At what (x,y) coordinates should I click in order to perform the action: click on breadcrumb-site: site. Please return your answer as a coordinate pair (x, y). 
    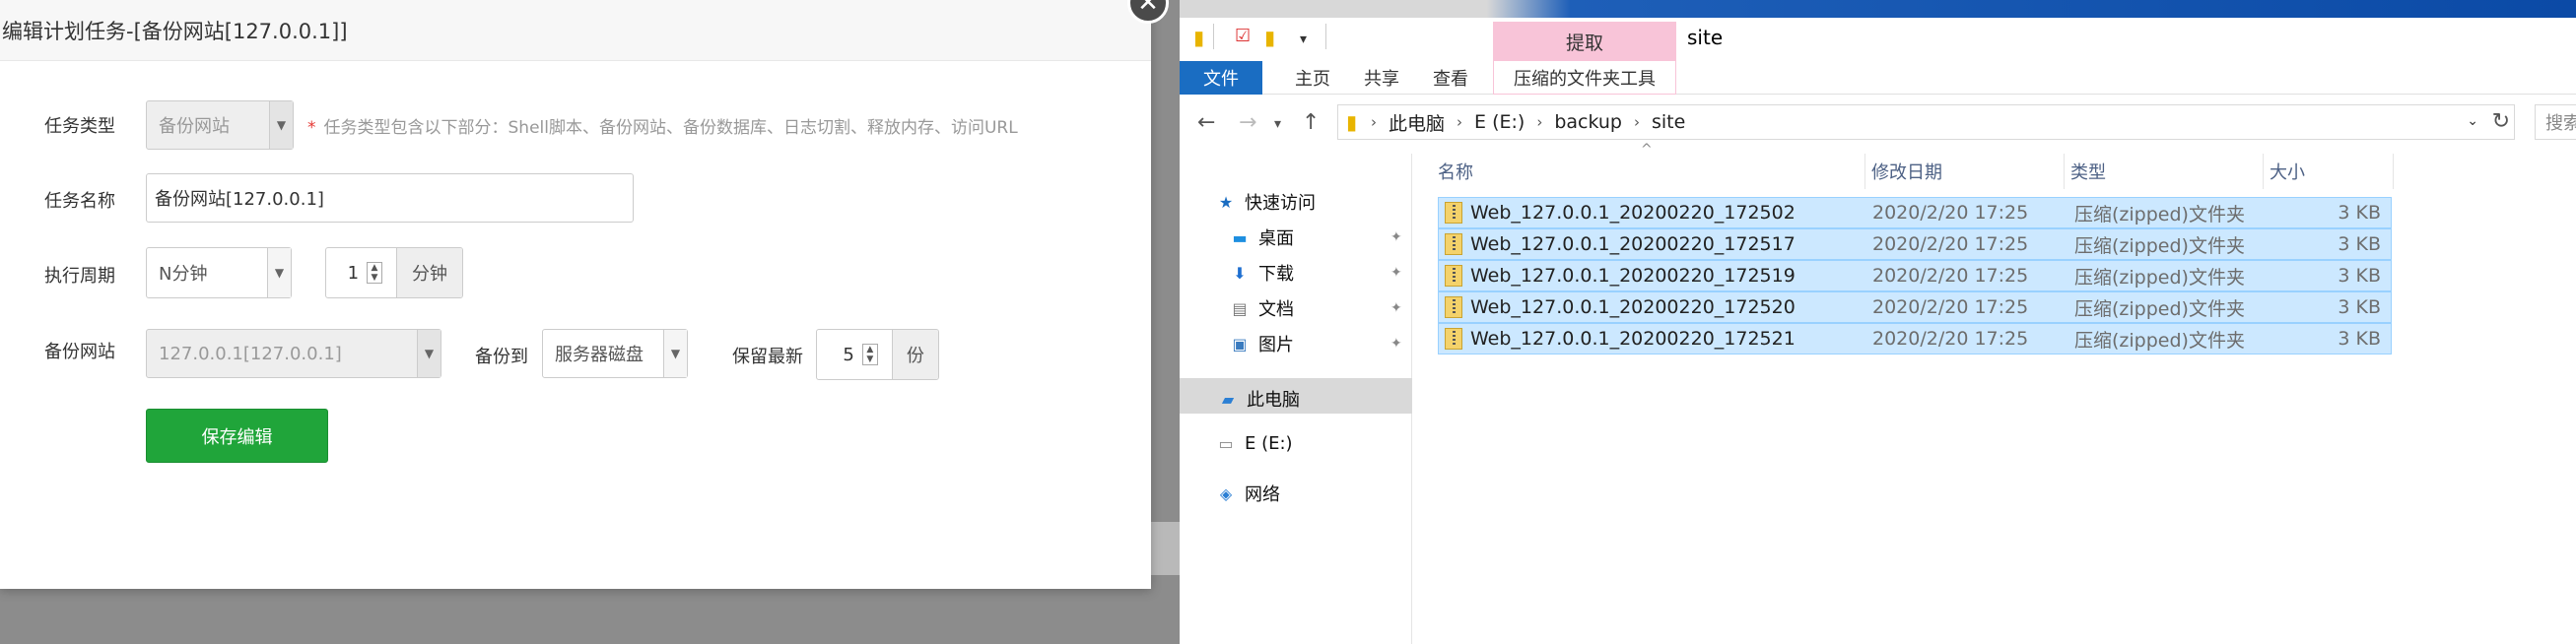
    Looking at the image, I should click on (1668, 122).